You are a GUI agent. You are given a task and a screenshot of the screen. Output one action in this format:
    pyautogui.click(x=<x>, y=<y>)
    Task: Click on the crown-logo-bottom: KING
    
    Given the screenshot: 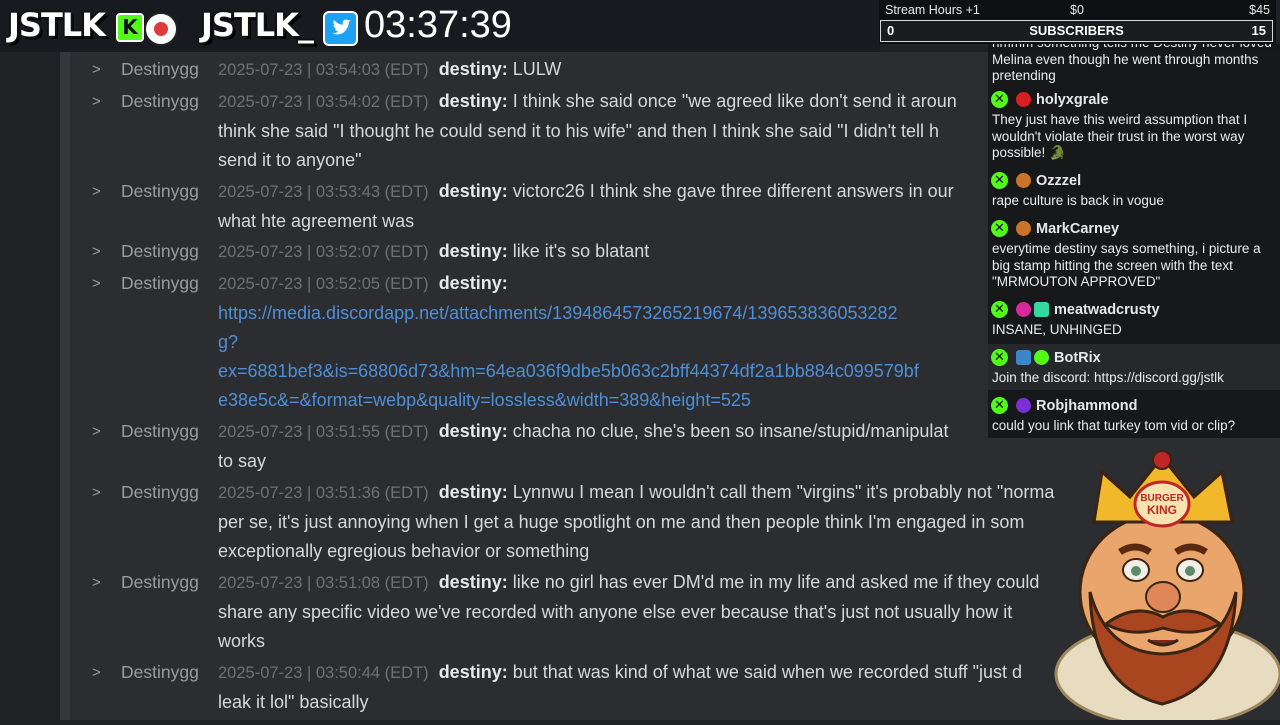 What is the action you would take?
    pyautogui.click(x=1162, y=510)
    